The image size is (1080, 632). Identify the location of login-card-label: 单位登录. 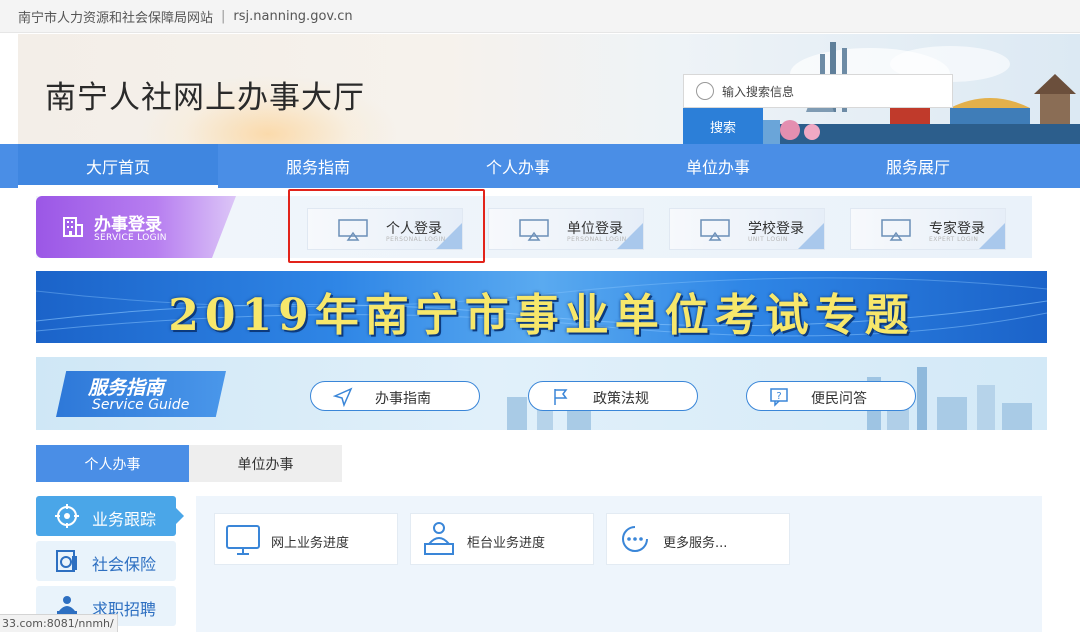
(595, 229).